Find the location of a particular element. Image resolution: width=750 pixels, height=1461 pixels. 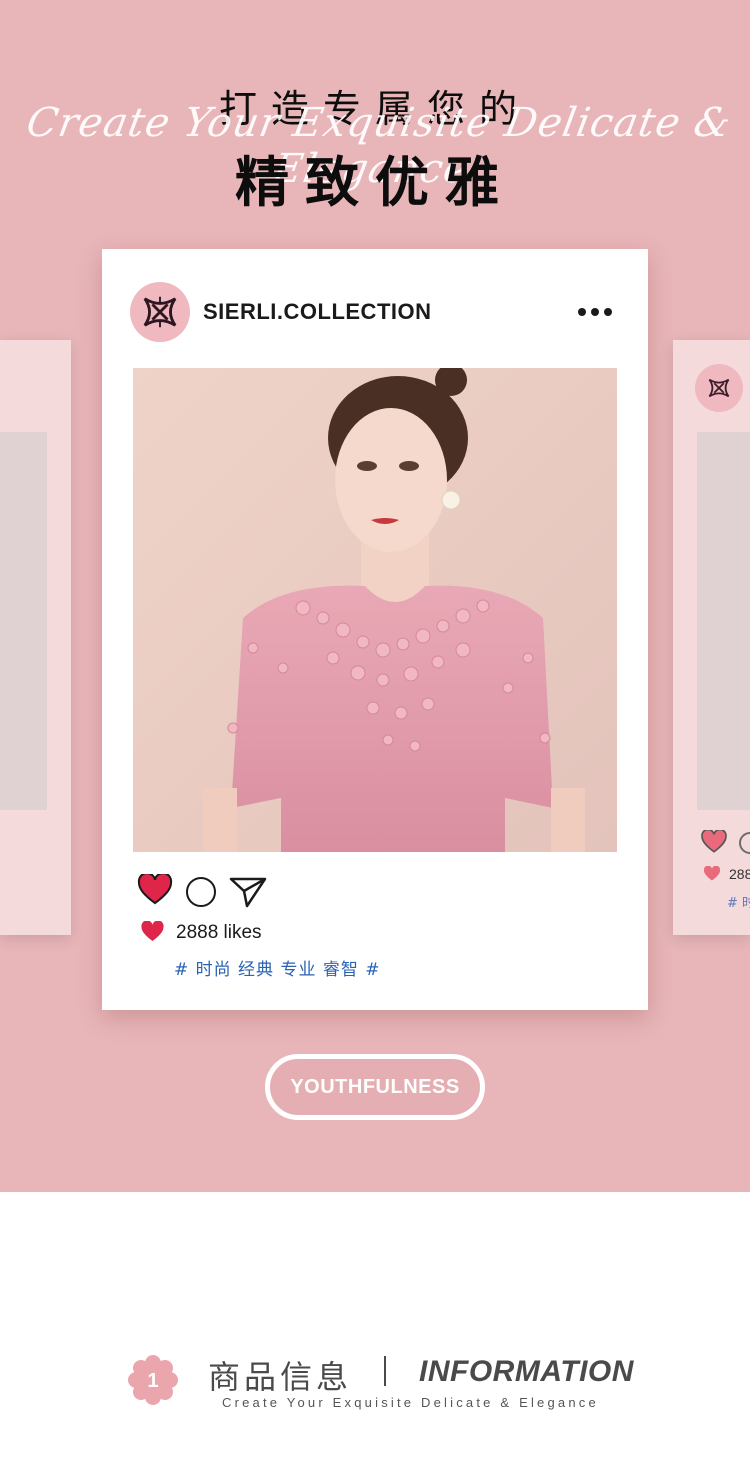

side-card-right: 2888 # 时 is located at coordinates (711, 637).